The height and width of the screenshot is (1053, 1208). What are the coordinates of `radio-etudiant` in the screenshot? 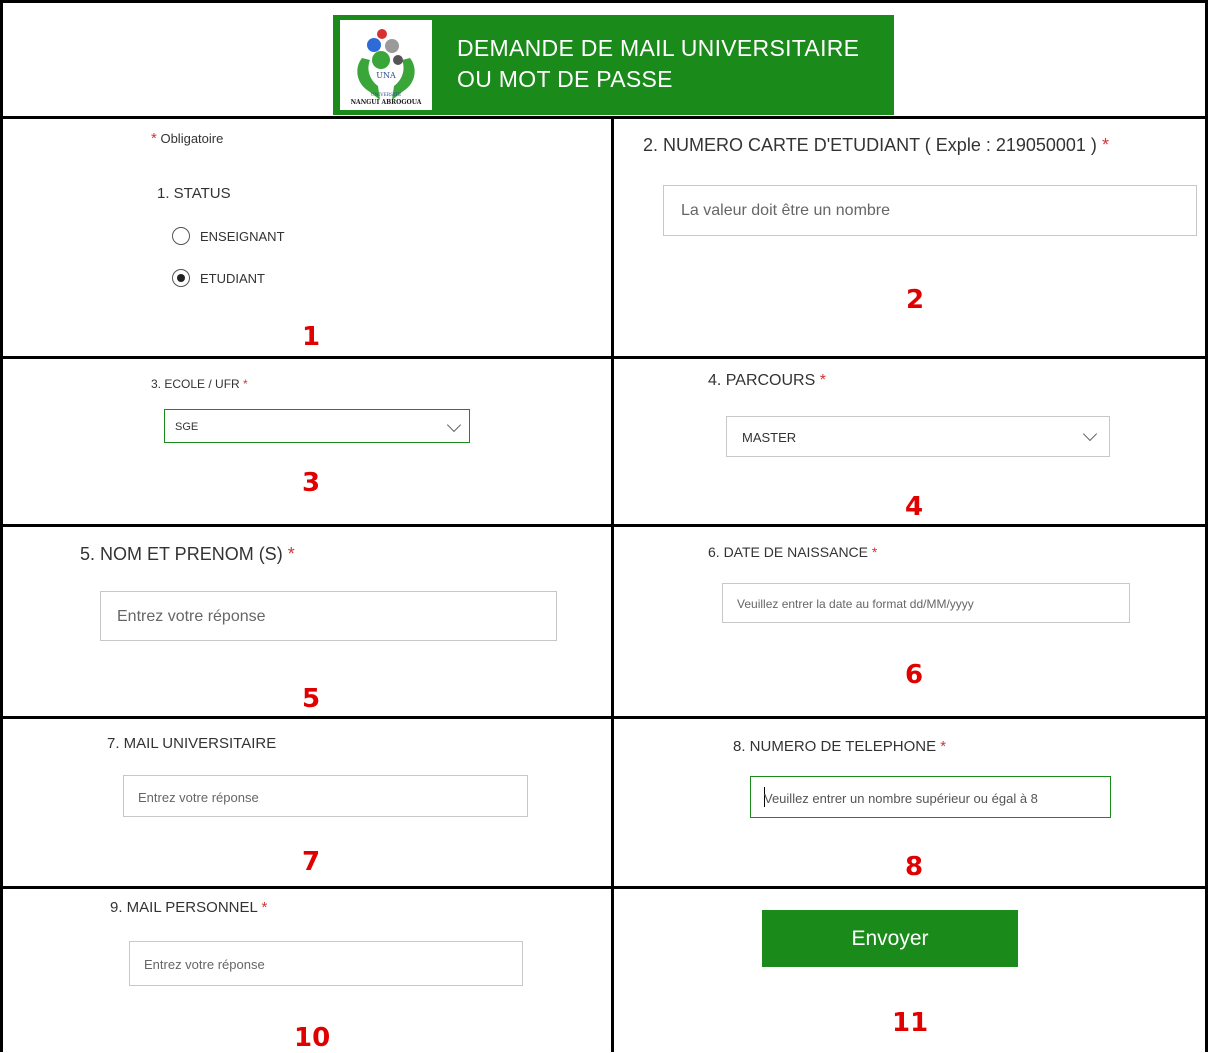 It's located at (181, 278).